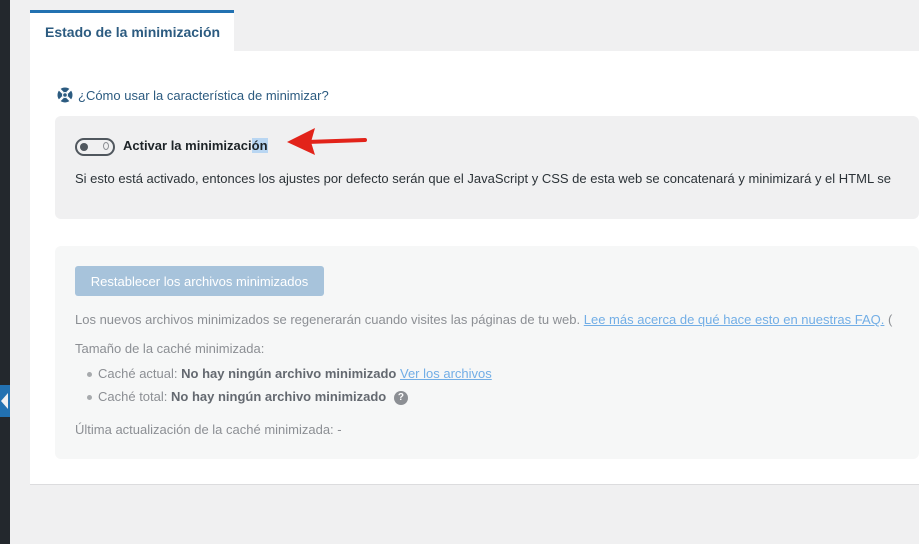 Image resolution: width=919 pixels, height=544 pixels. I want to click on toggle-label-selected-text: ón, so click(259, 145).